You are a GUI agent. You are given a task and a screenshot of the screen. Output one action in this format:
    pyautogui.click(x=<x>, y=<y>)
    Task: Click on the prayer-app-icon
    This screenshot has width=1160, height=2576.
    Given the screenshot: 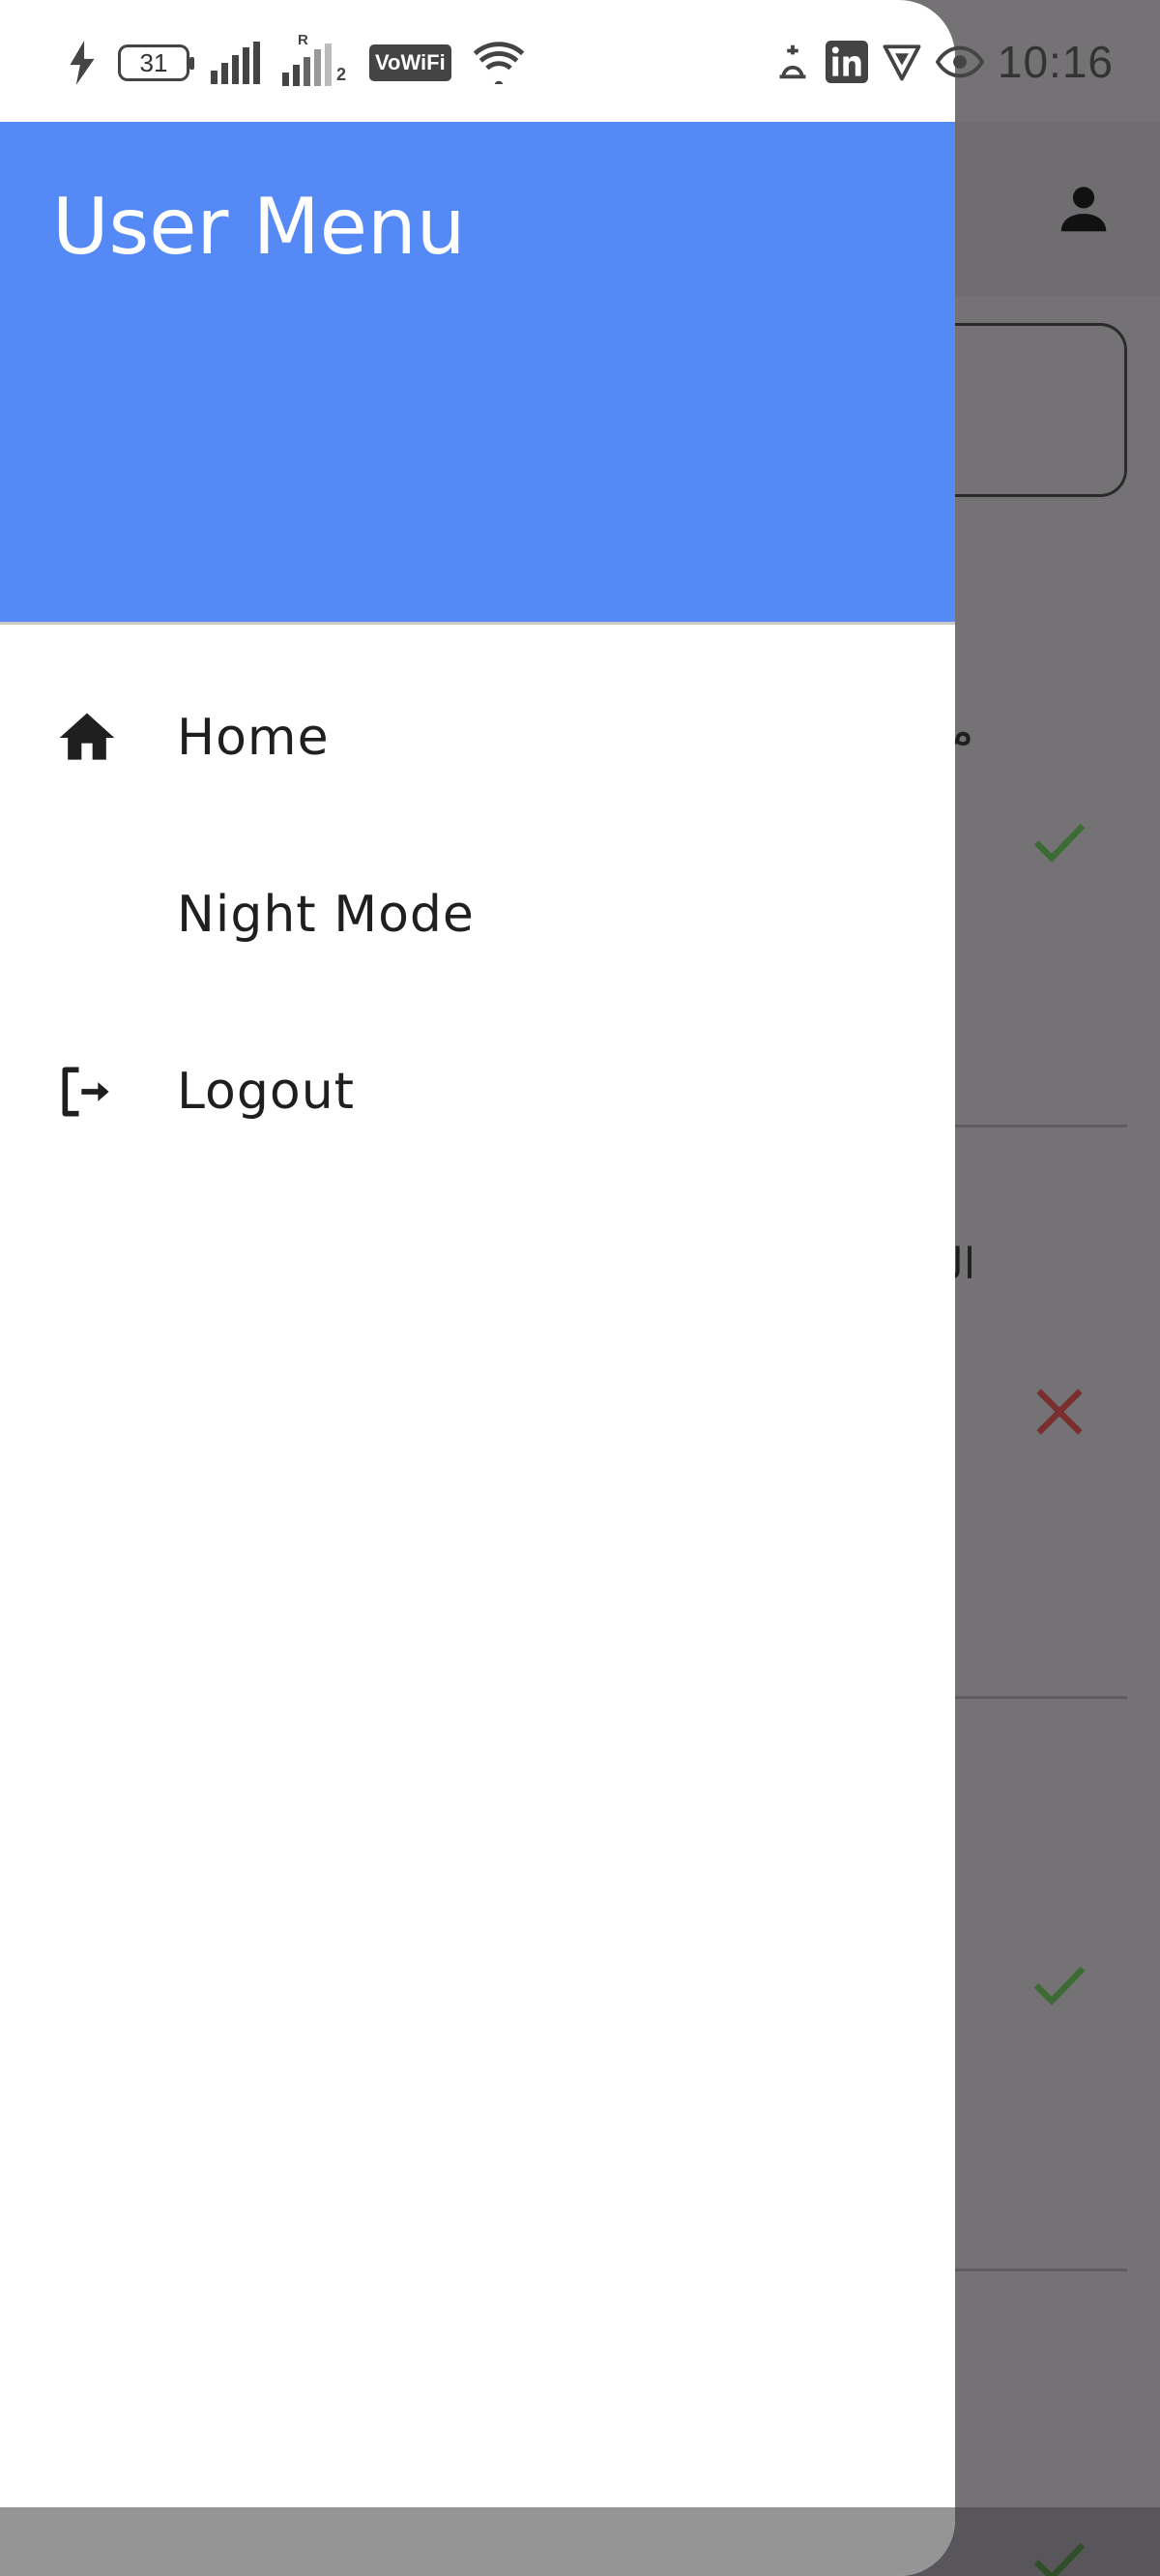 What is the action you would take?
    pyautogui.click(x=793, y=61)
    